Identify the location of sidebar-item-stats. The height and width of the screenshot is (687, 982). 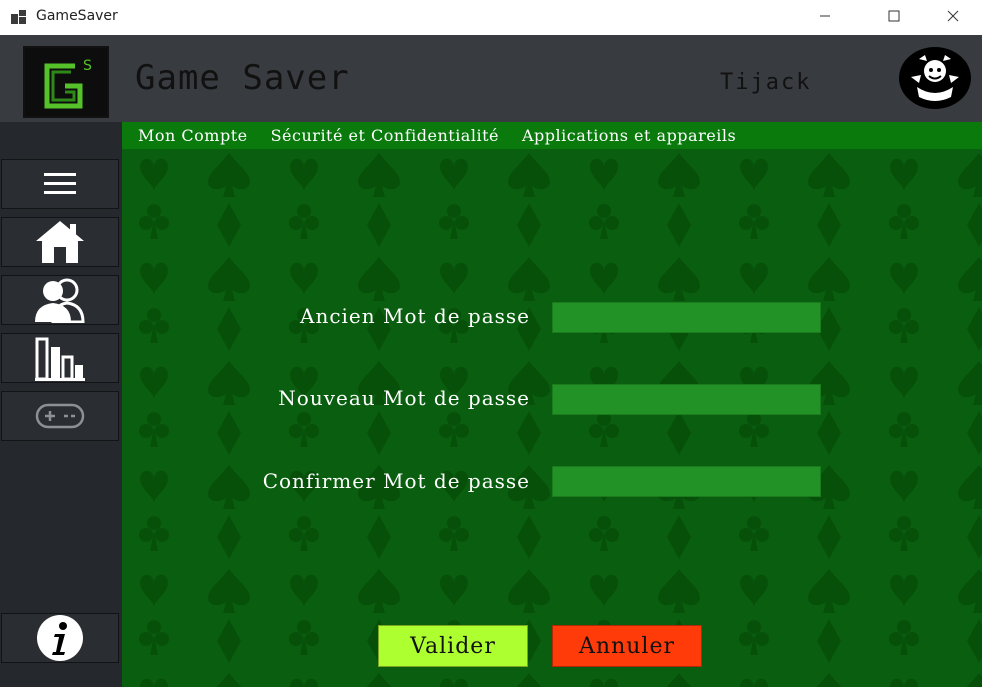
(60, 358).